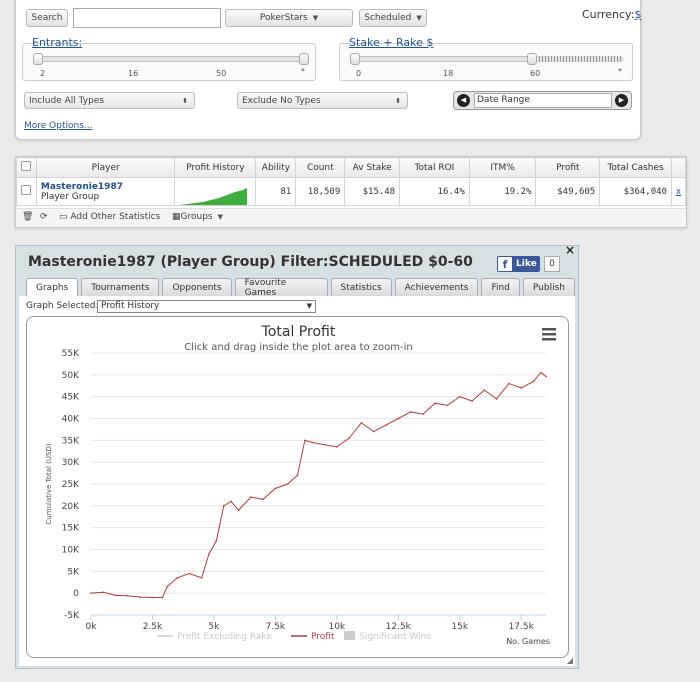 The height and width of the screenshot is (682, 700). I want to click on tab-tournaments: Tournaments, so click(120, 287).